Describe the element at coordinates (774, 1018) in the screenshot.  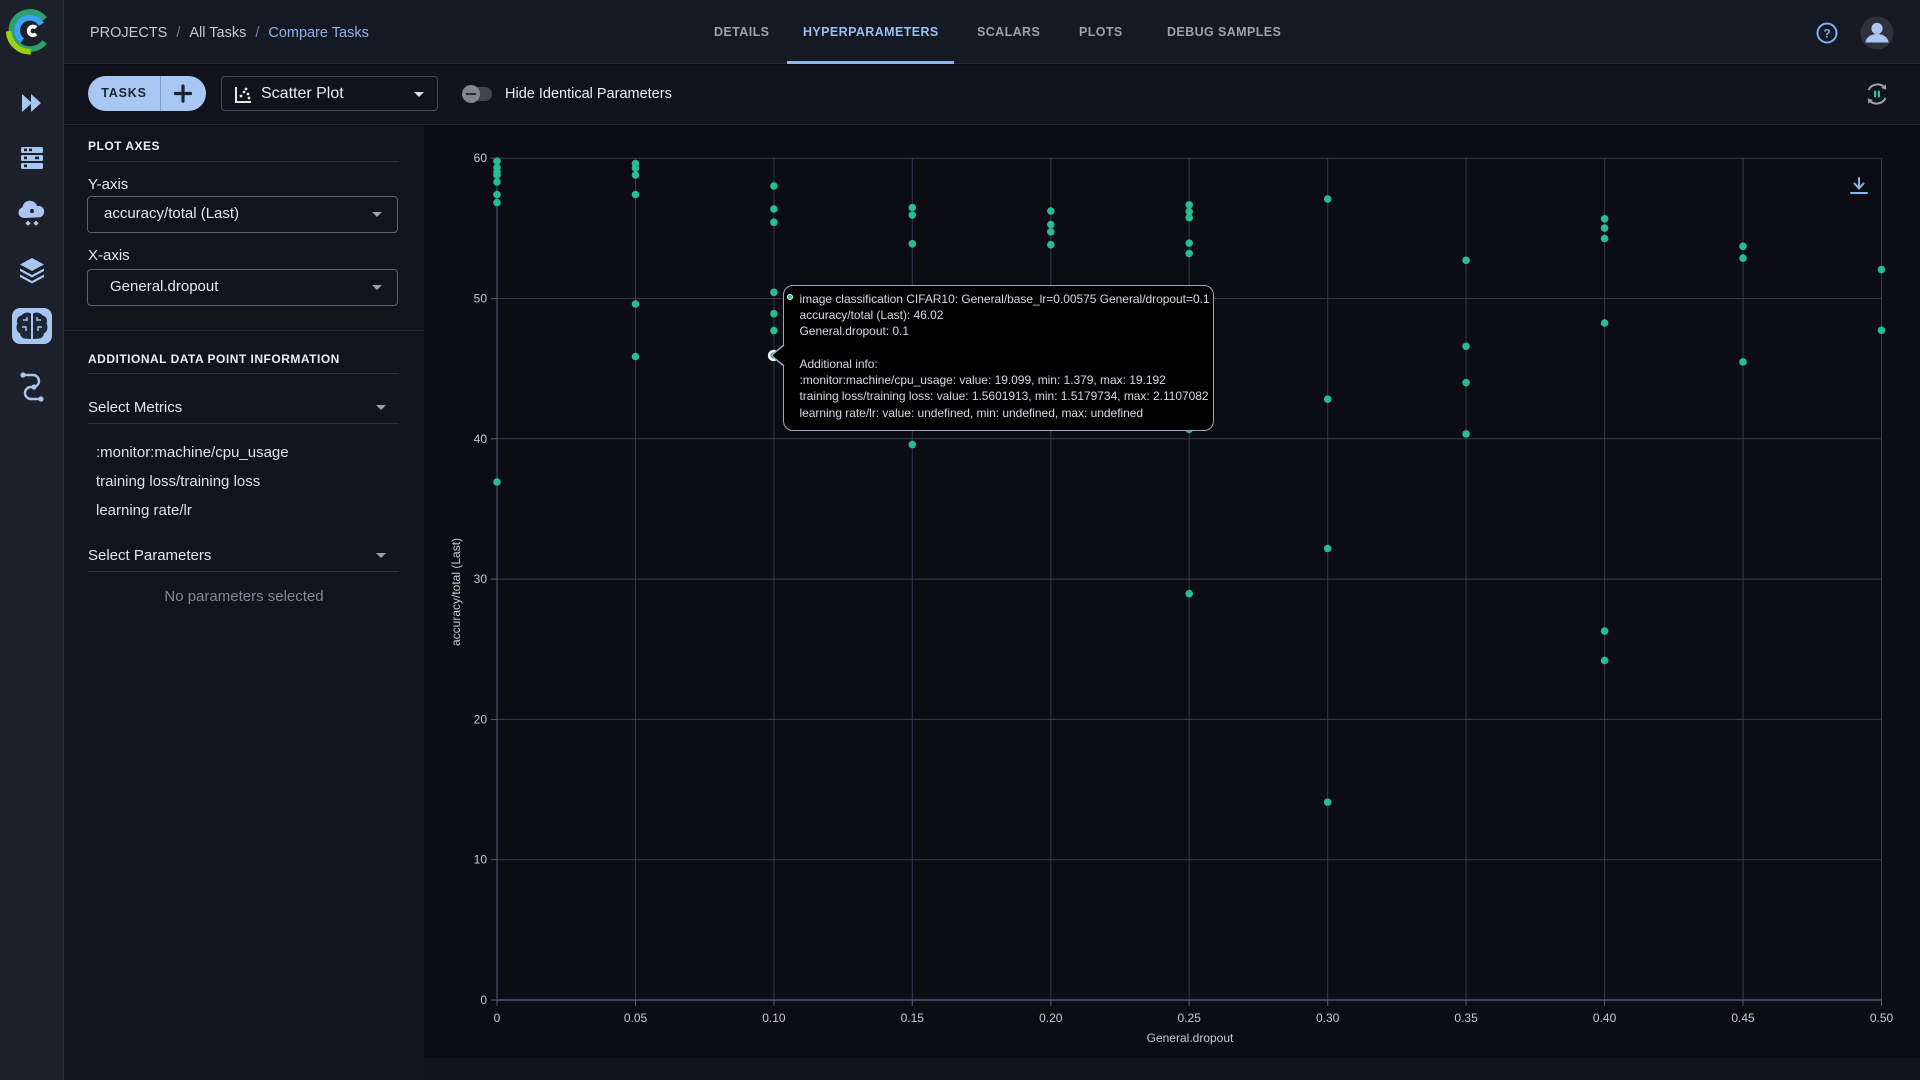
I see `svg-text: 0.10` at that location.